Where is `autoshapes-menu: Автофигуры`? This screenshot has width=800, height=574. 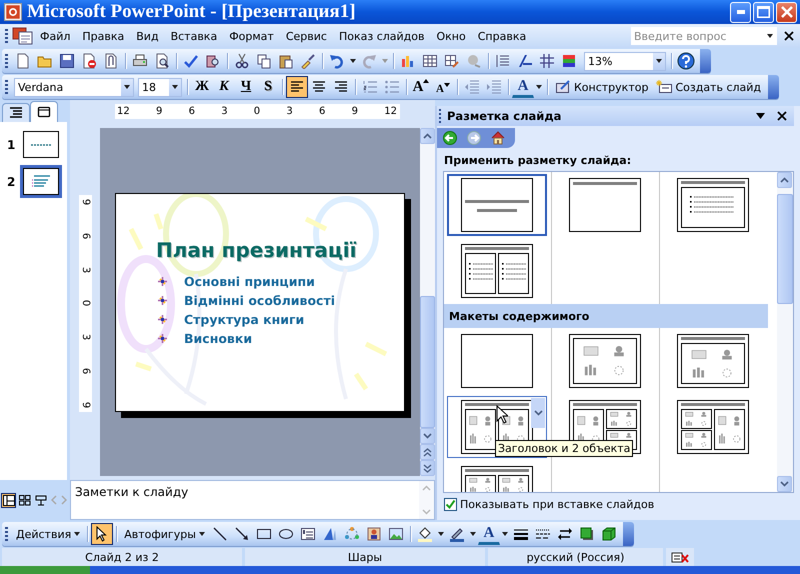
autoshapes-menu: Автофигуры is located at coordinates (164, 534).